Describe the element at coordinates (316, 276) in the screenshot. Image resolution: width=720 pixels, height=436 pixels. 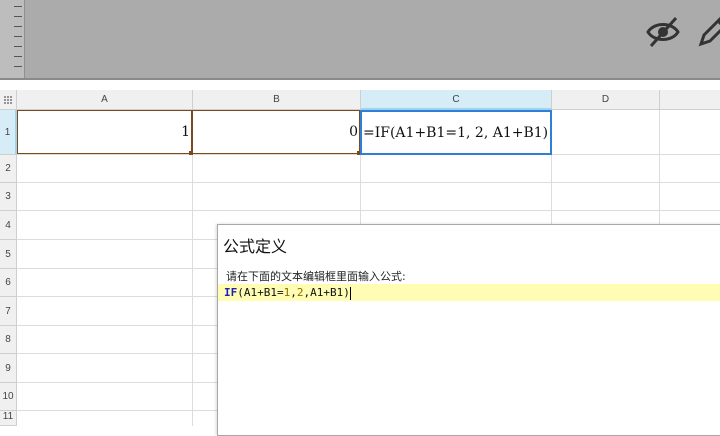
I see `dialog-instruction: 请在下面的文本编辑框里面输入公式:` at that location.